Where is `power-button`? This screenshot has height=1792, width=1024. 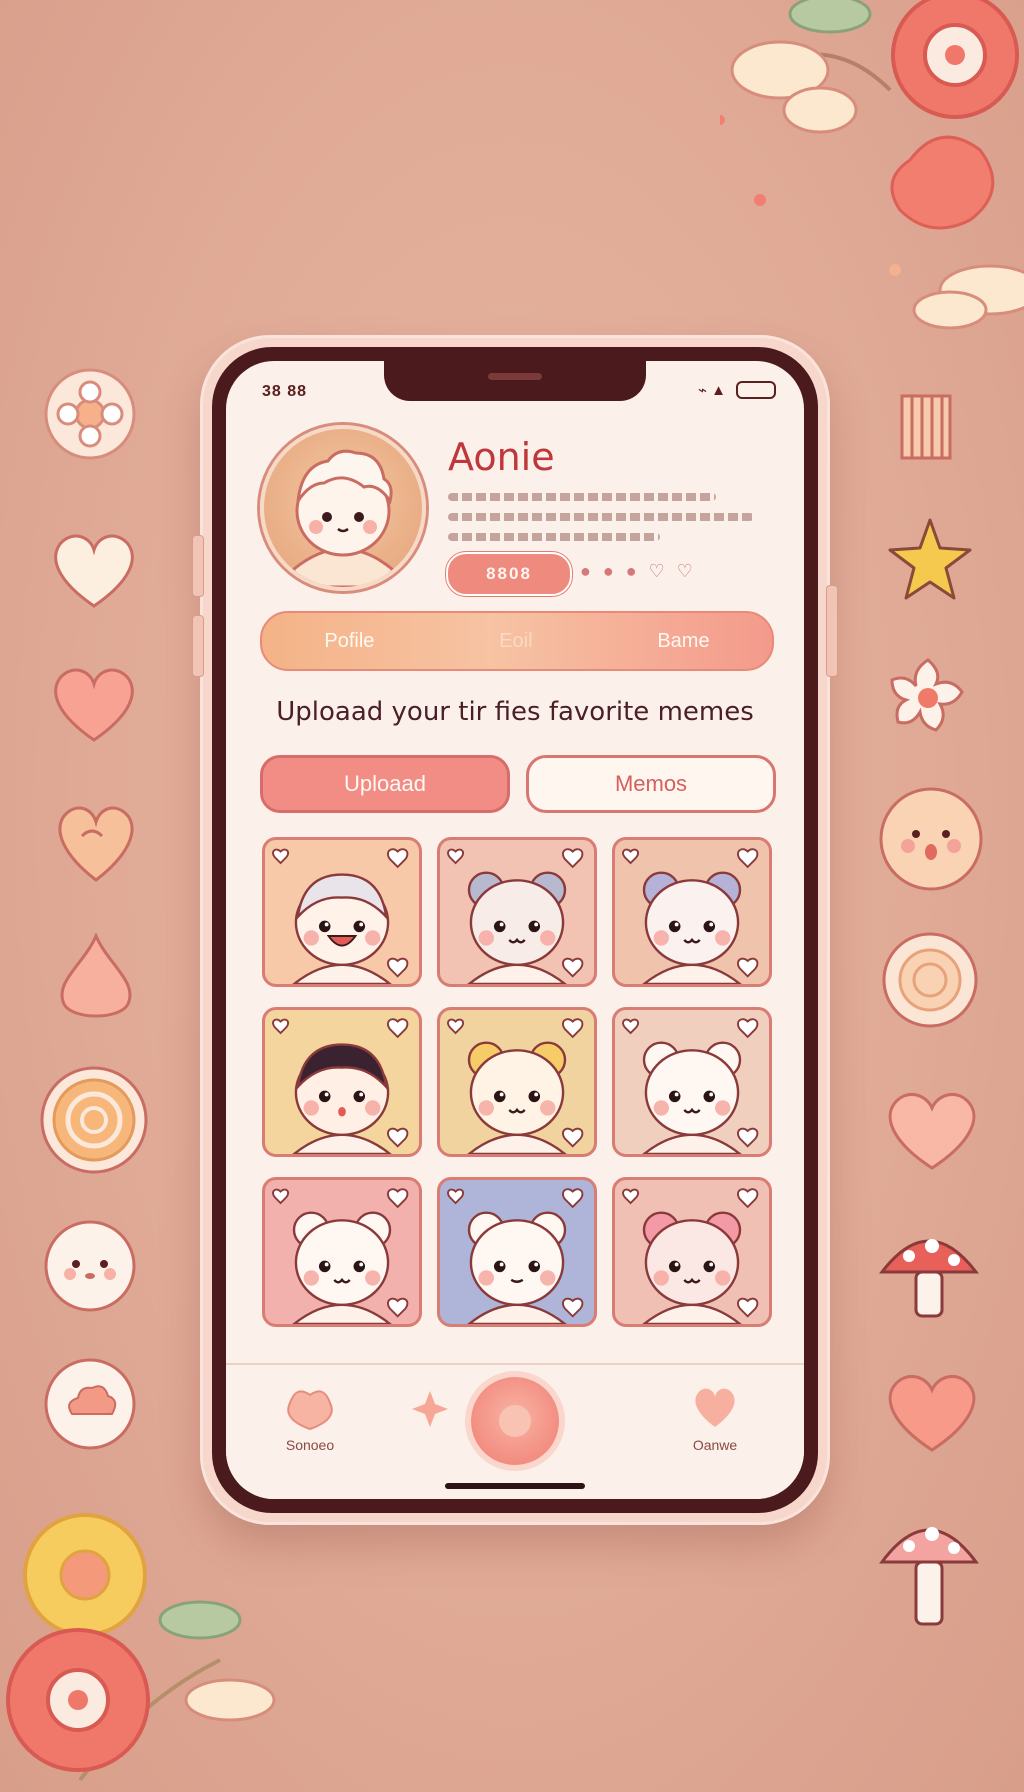
power-button is located at coordinates (832, 631).